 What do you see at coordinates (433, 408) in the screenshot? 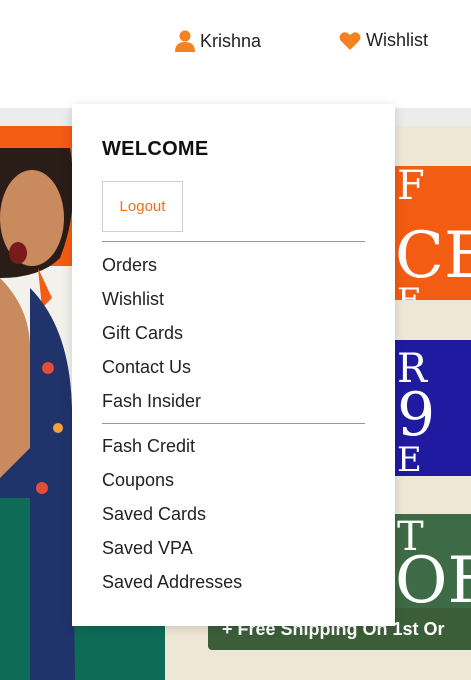
I see `banner-price-panel: R 9 E` at bounding box center [433, 408].